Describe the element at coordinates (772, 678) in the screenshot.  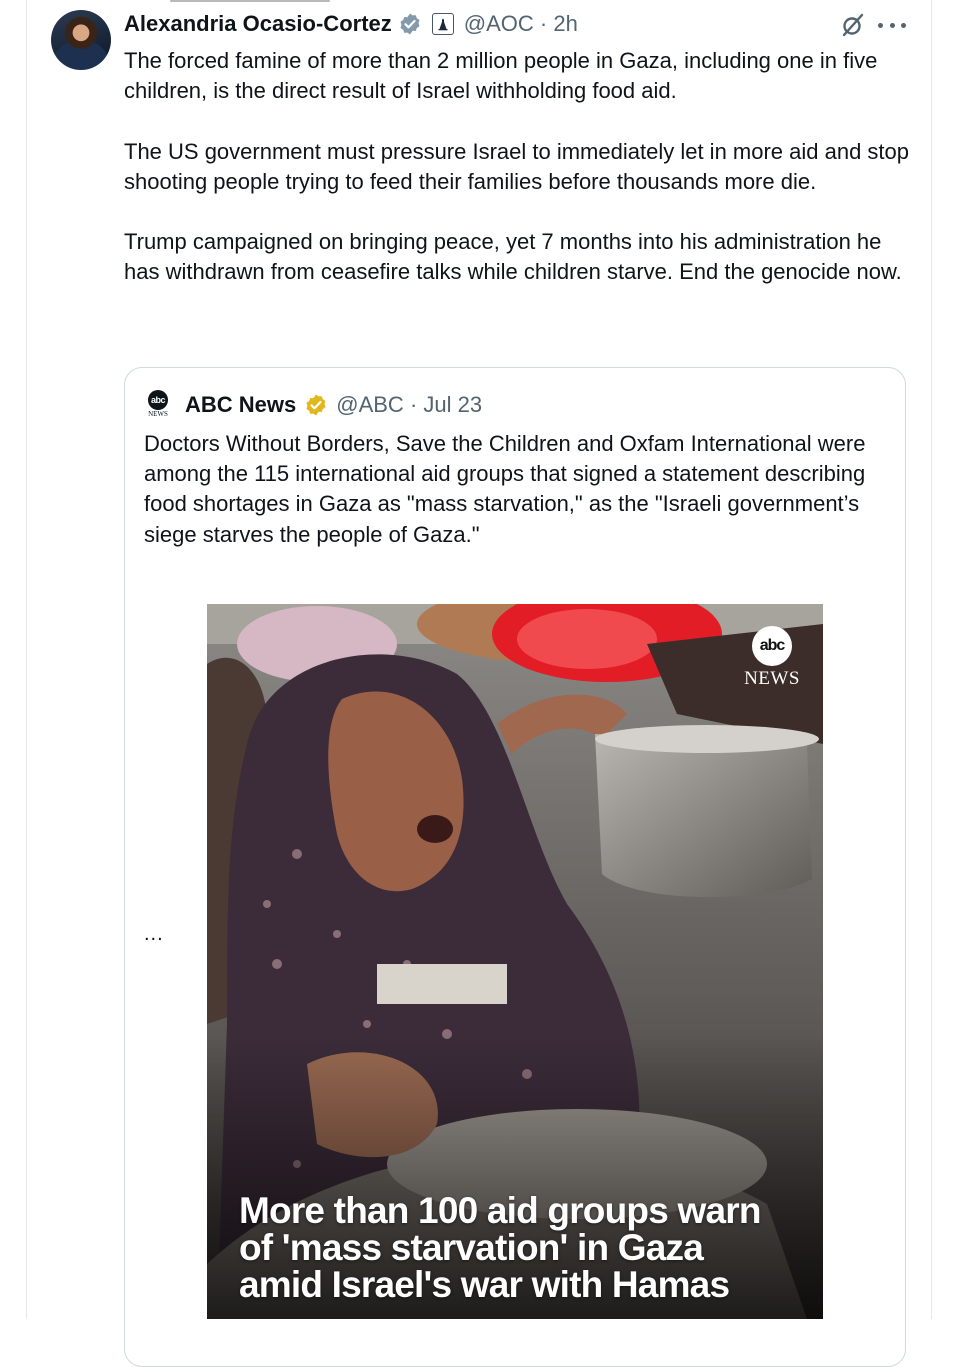
I see `abc-watermark-text: NEWS` at that location.